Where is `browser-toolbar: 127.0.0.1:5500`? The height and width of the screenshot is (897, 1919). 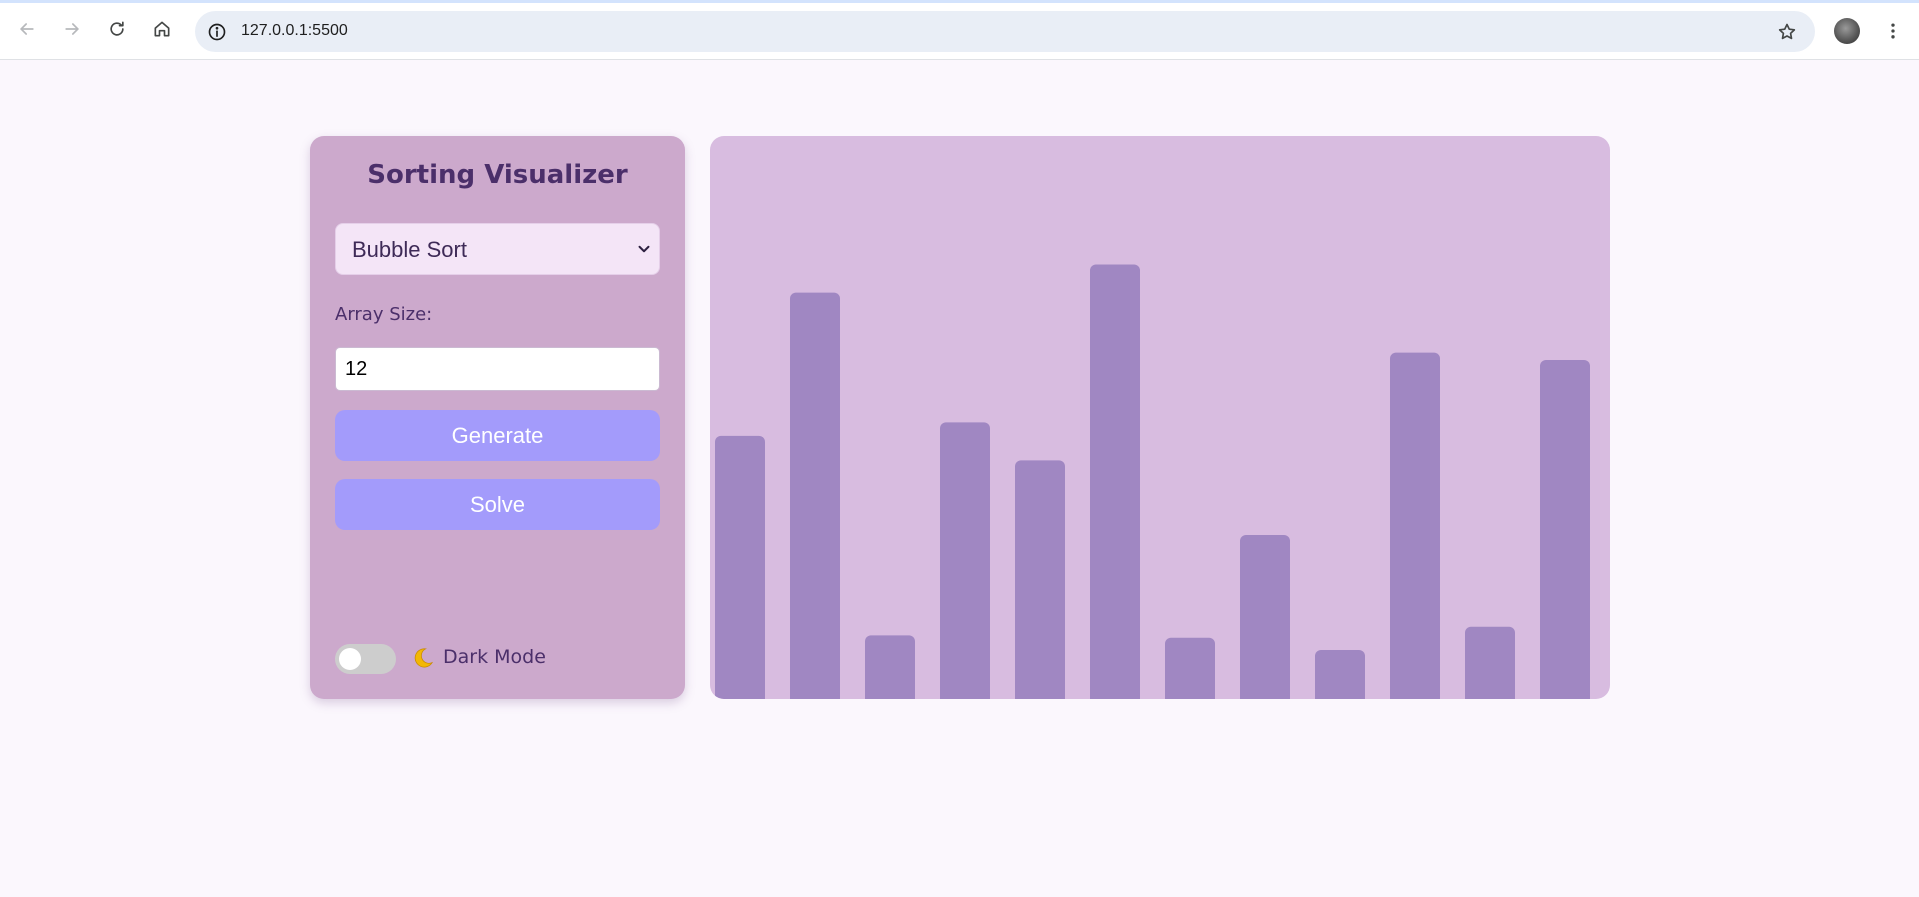
browser-toolbar: 127.0.0.1:5500 is located at coordinates (959, 30).